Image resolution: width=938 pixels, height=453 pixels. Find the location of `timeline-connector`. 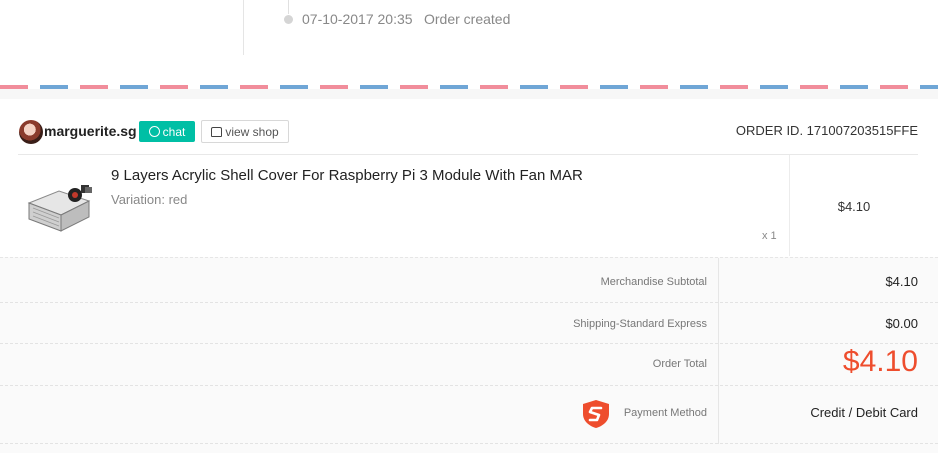

timeline-connector is located at coordinates (288, 7).